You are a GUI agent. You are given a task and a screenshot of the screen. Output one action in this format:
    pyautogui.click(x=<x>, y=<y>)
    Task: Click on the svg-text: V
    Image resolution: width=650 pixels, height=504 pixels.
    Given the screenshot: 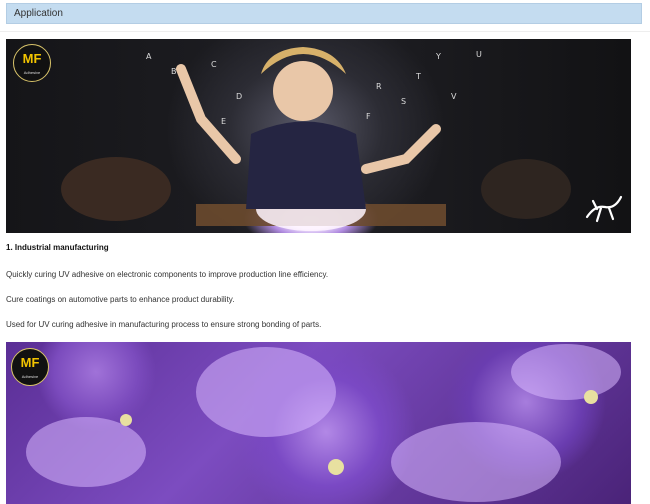 What is the action you would take?
    pyautogui.click(x=454, y=96)
    